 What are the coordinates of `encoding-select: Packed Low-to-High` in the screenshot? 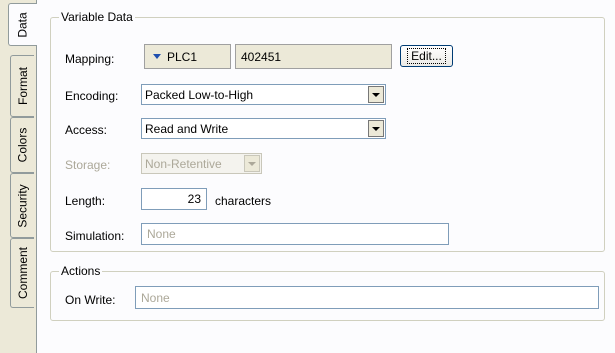 It's located at (263, 94).